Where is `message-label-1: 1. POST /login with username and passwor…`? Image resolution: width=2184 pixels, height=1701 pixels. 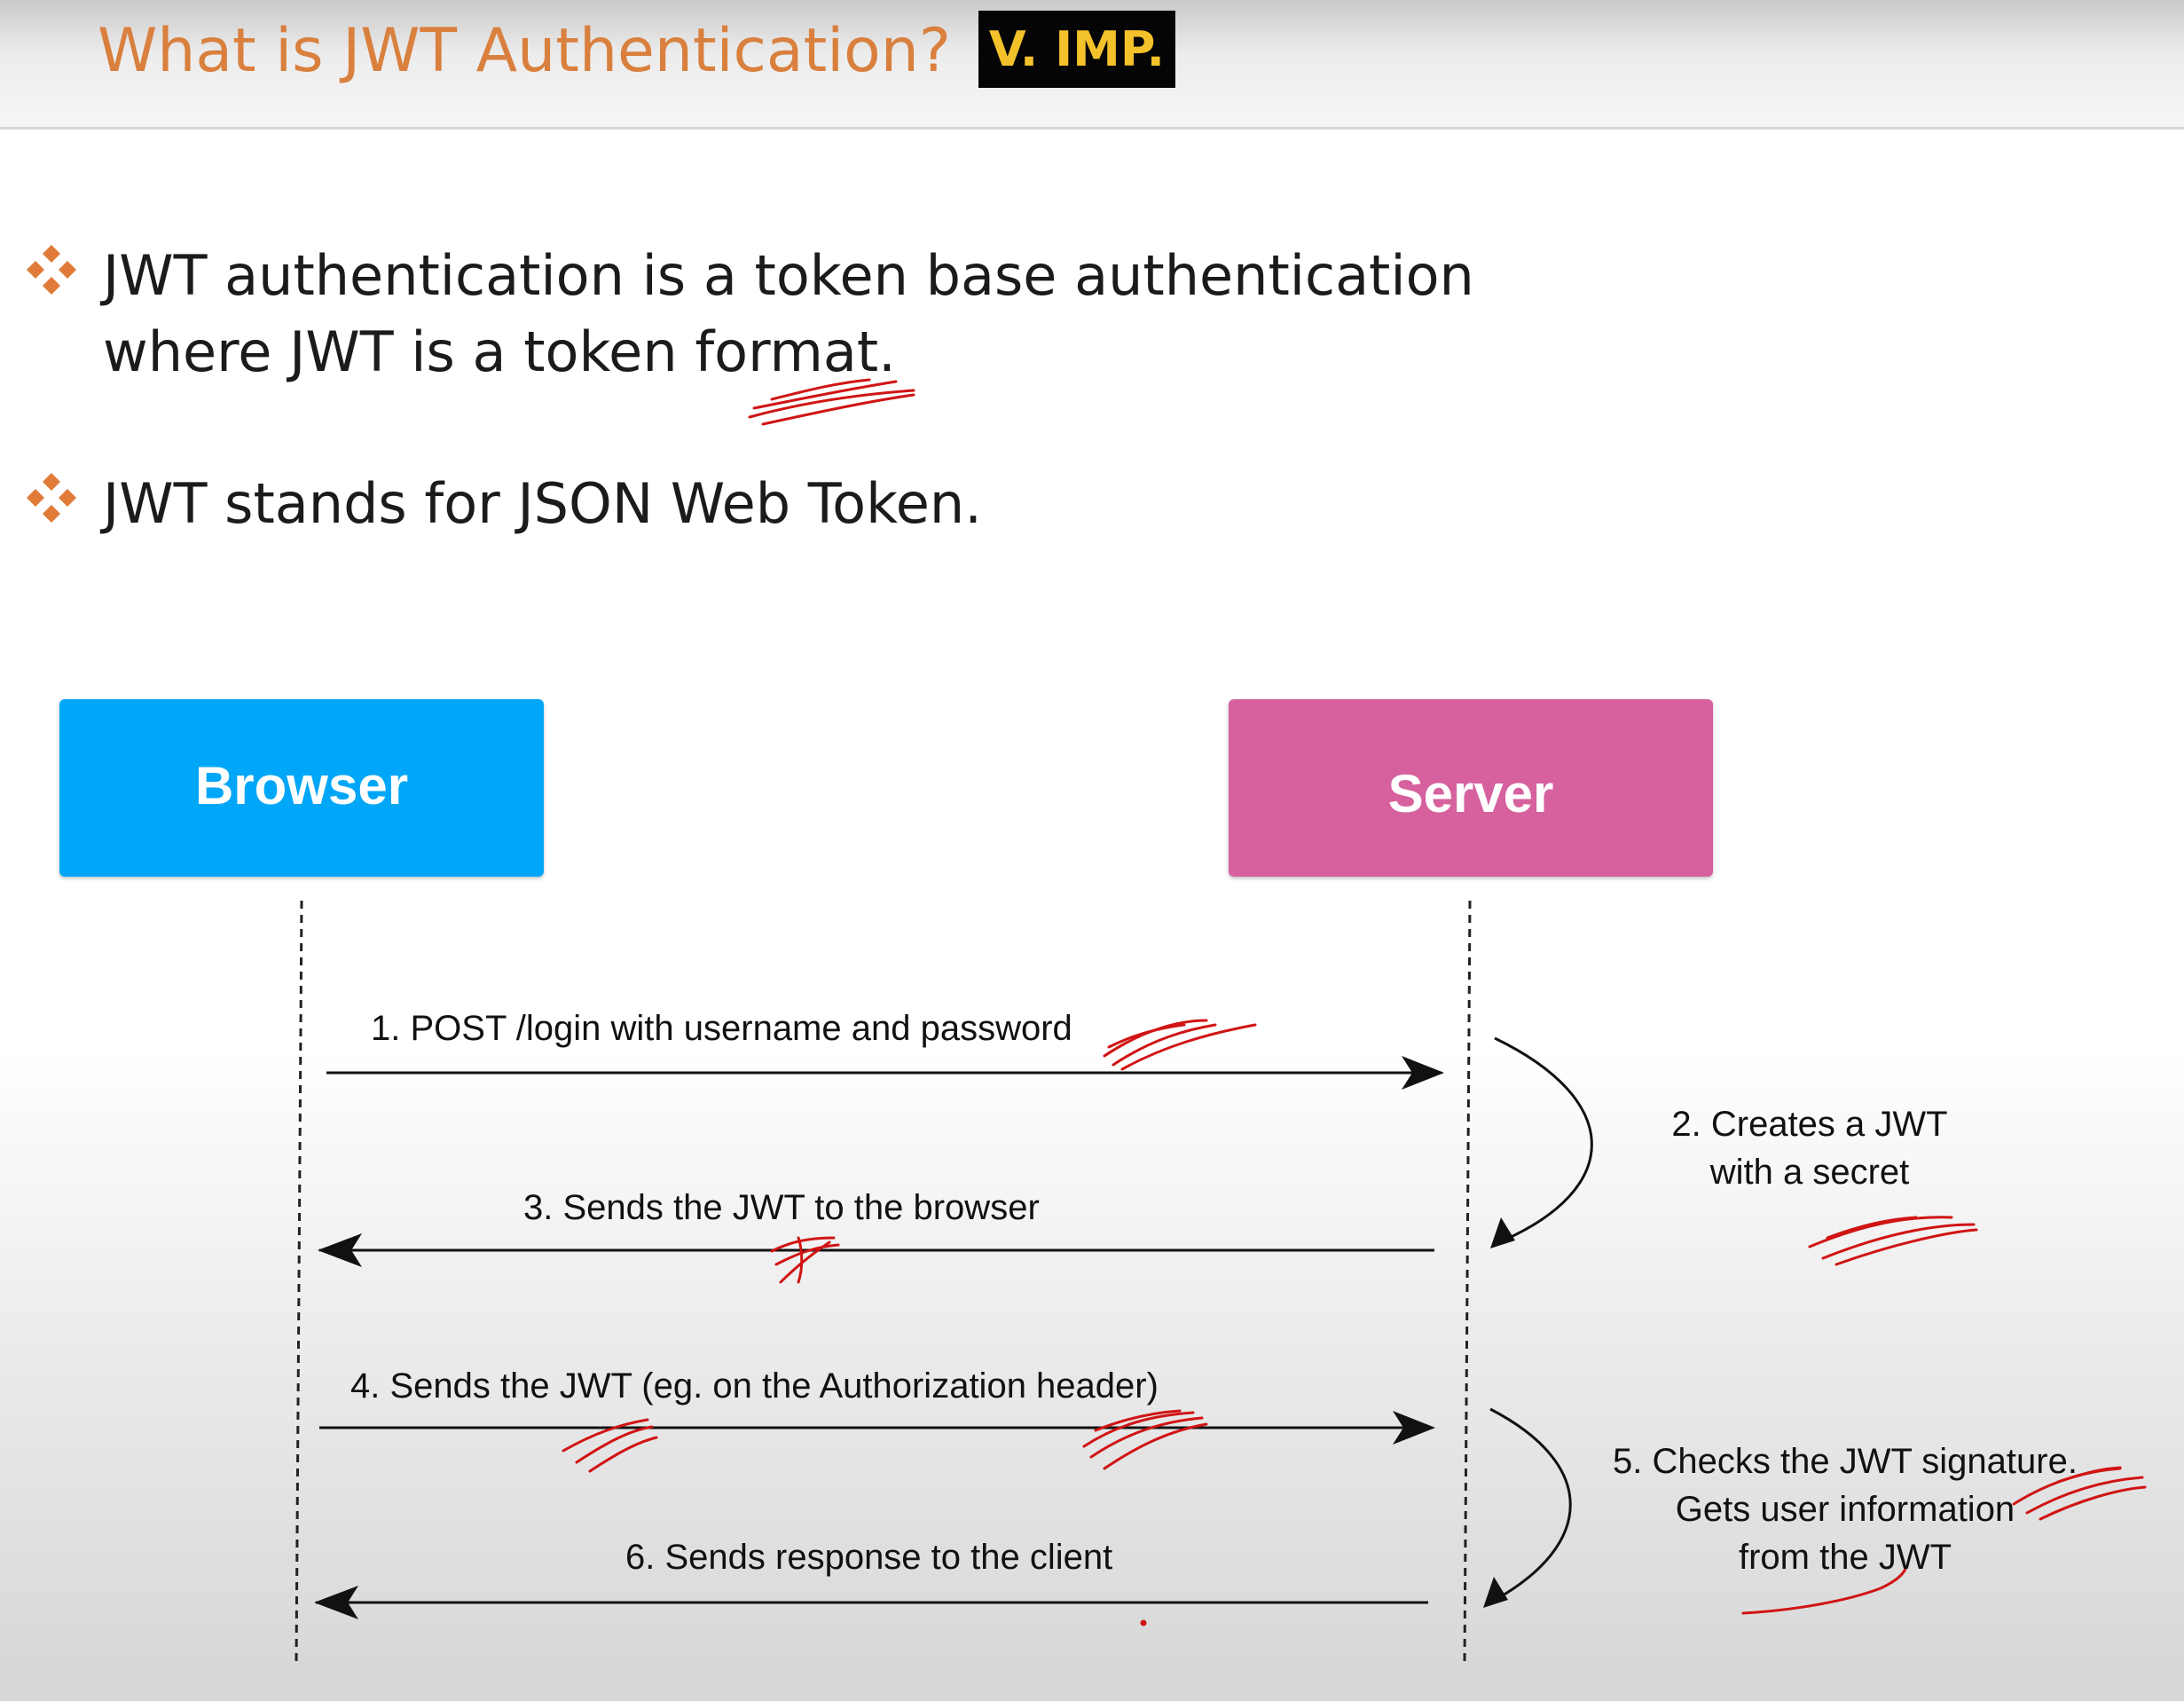 message-label-1: 1. POST /login with username and passwor… is located at coordinates (721, 1029).